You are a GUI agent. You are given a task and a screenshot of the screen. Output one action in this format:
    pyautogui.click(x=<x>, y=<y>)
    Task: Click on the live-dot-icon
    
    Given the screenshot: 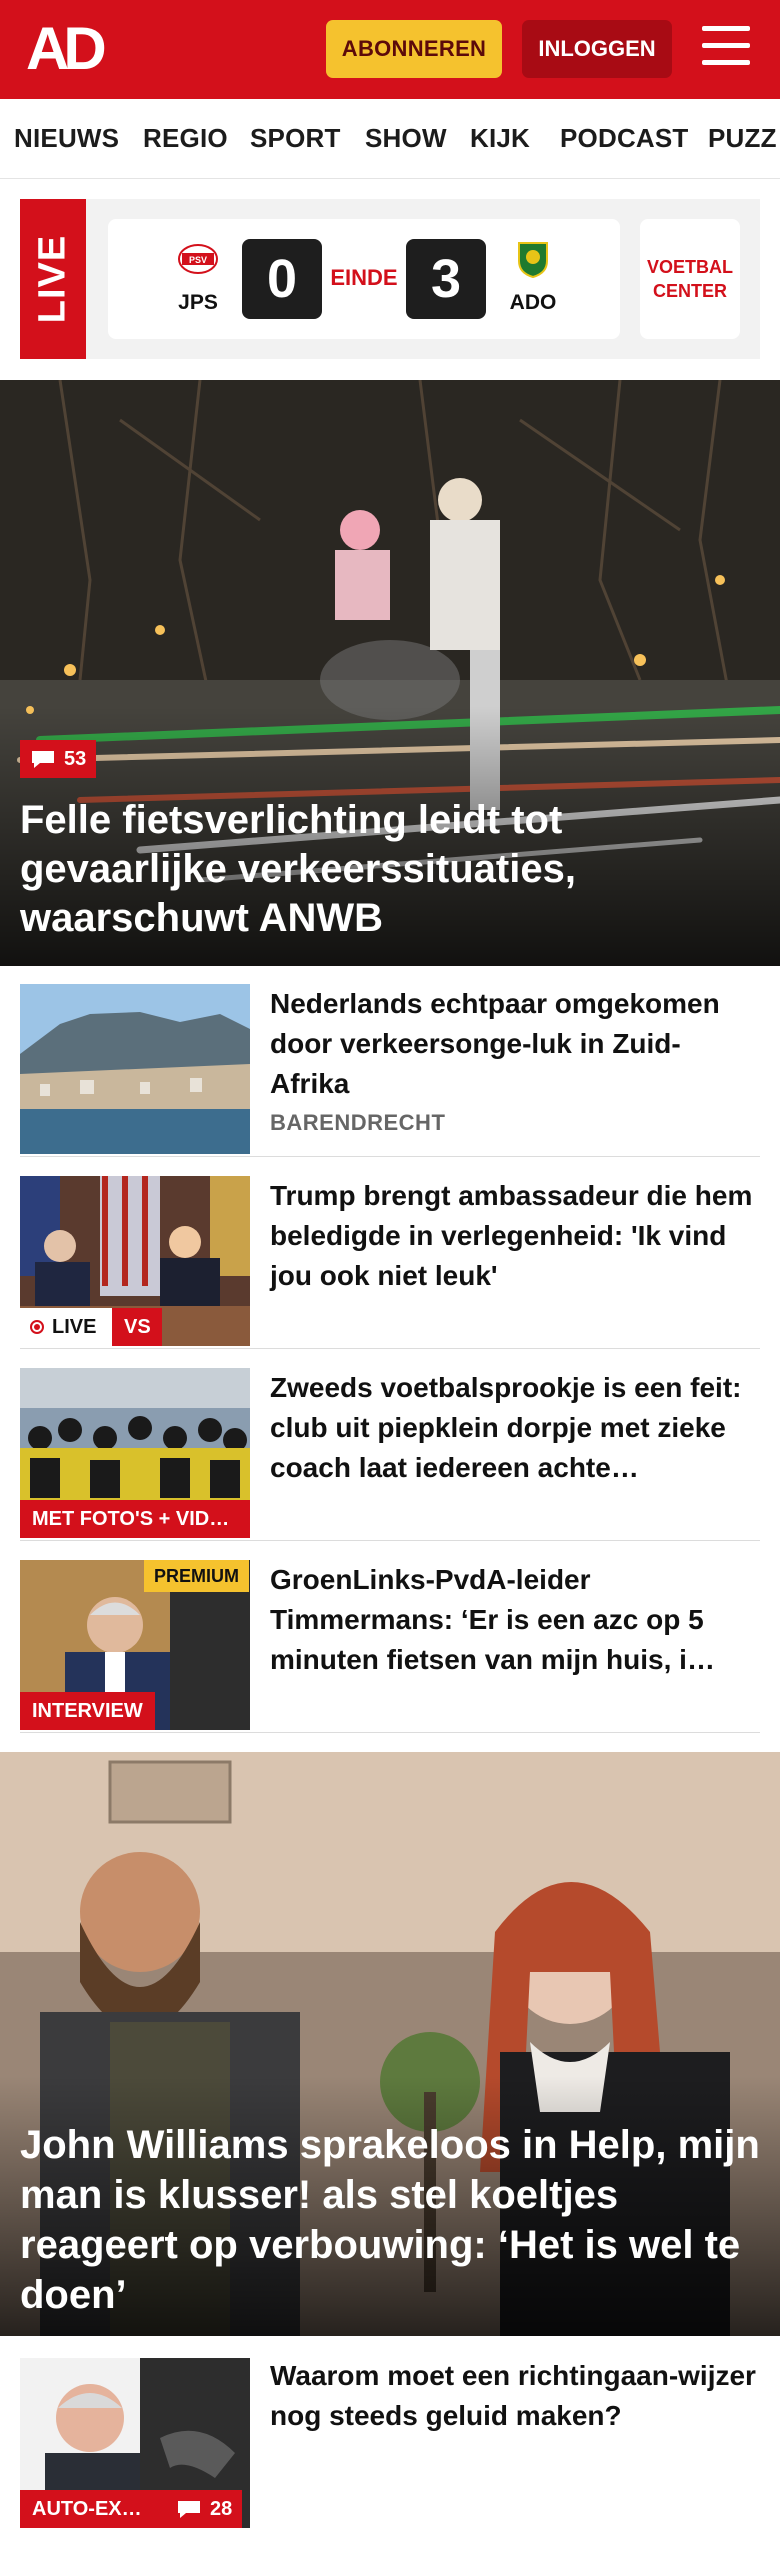 What is the action you would take?
    pyautogui.click(x=37, y=1327)
    